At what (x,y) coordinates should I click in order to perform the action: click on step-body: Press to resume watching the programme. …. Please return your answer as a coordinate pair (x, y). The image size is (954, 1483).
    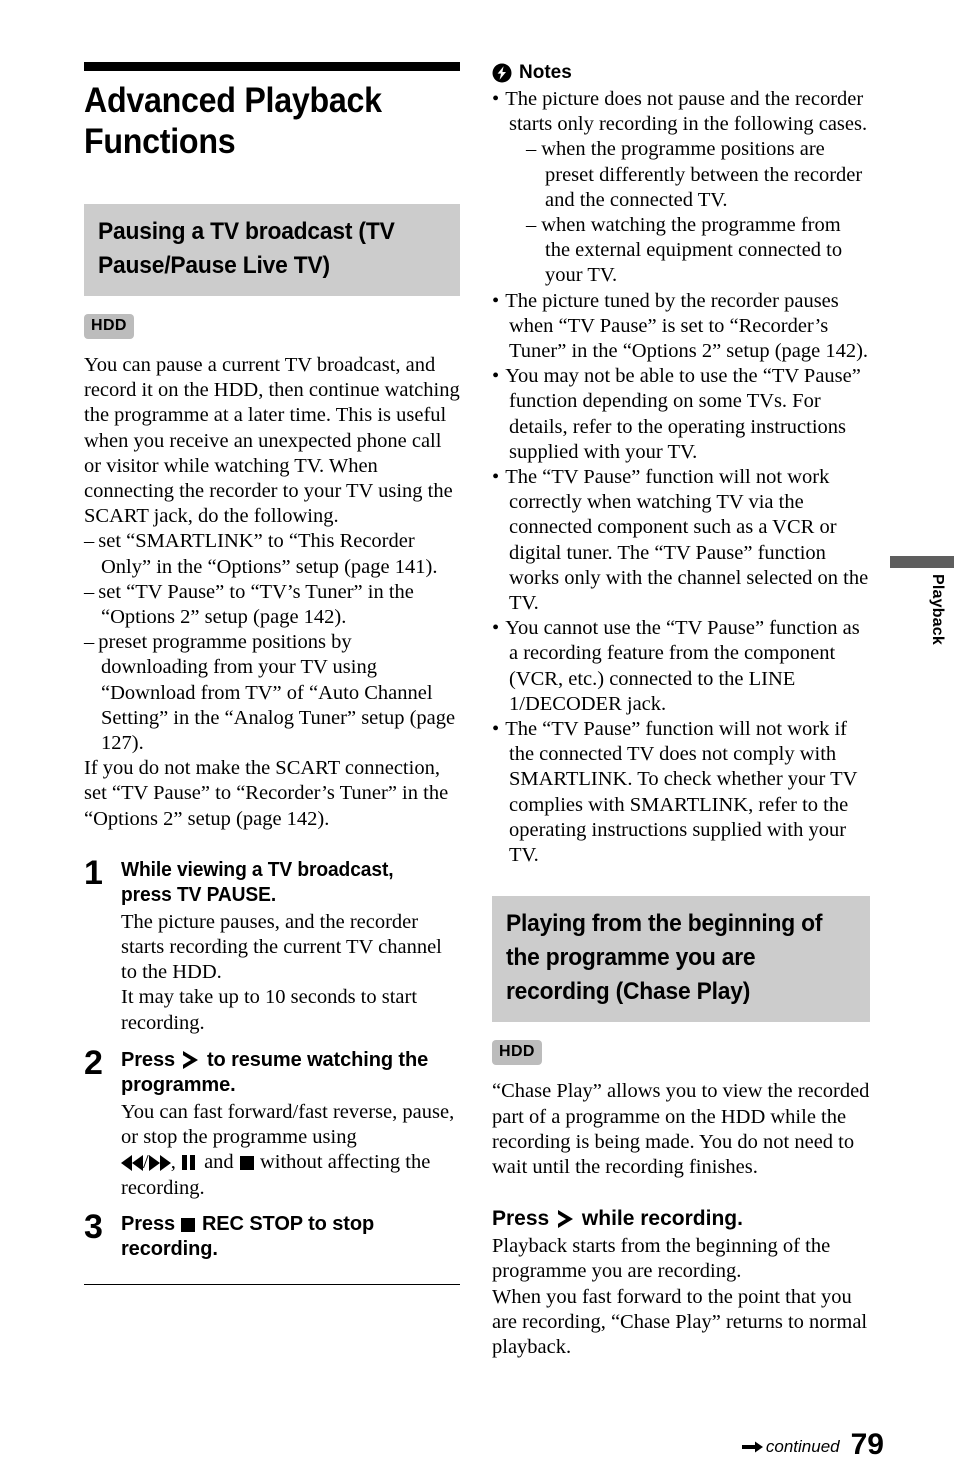
    Looking at the image, I should click on (290, 1125).